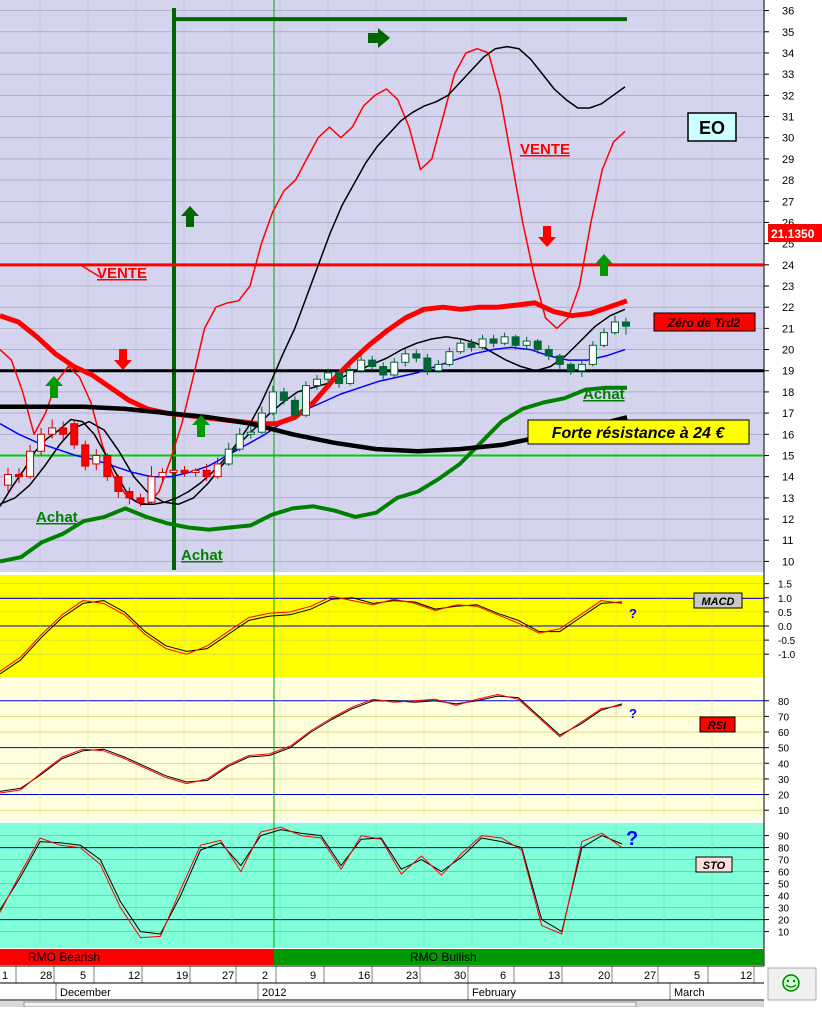 Image resolution: width=822 pixels, height=1012 pixels. What do you see at coordinates (182, 976) in the screenshot?
I see `x-tick-label: 19` at bounding box center [182, 976].